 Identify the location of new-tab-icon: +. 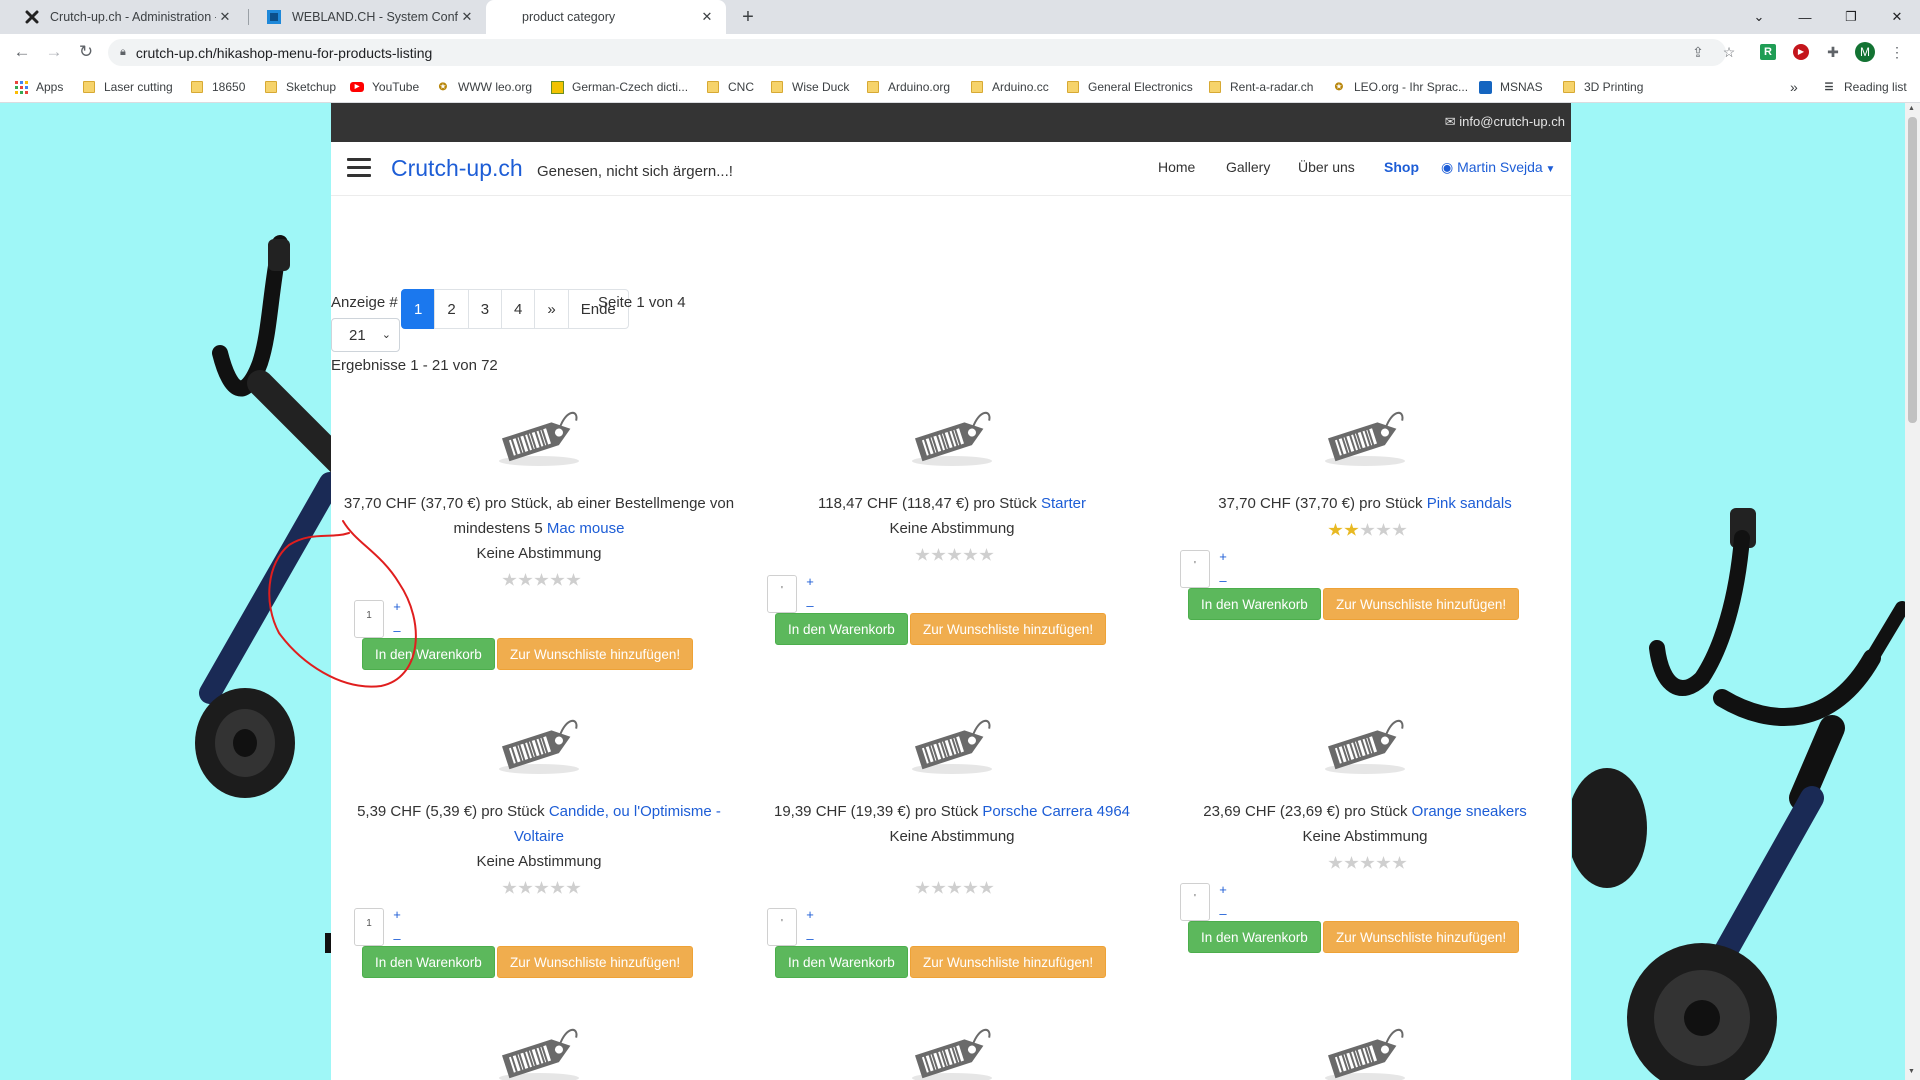
(748, 17).